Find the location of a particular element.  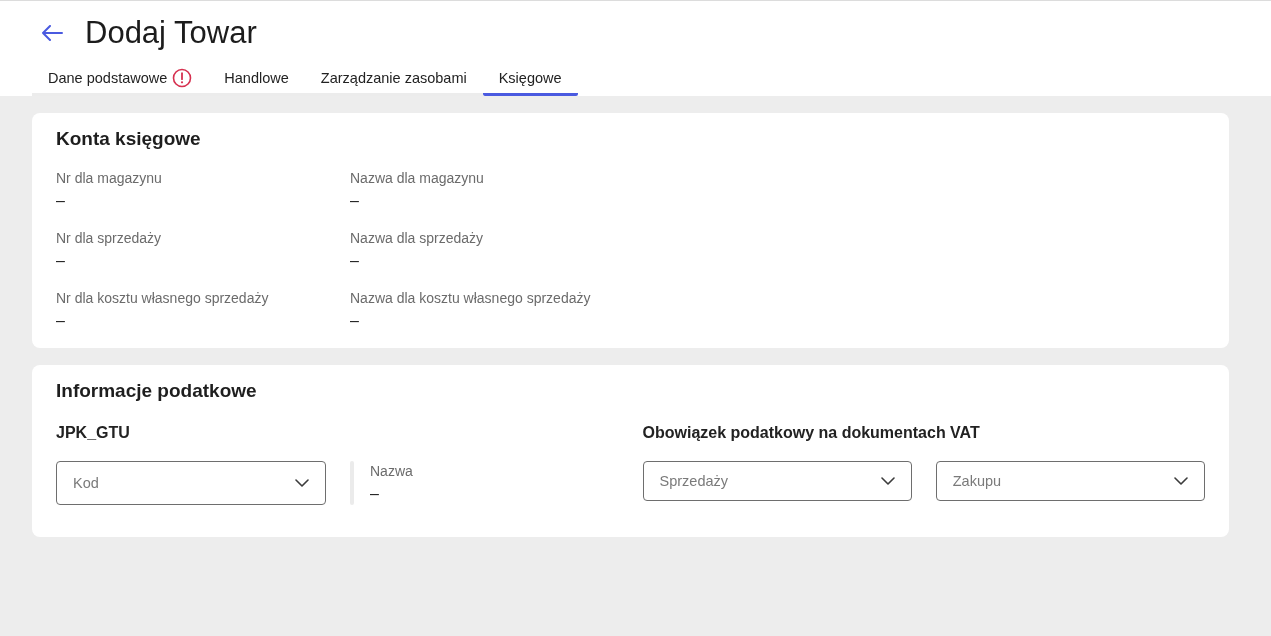

dropdown: Sprzedaży is located at coordinates (777, 481).